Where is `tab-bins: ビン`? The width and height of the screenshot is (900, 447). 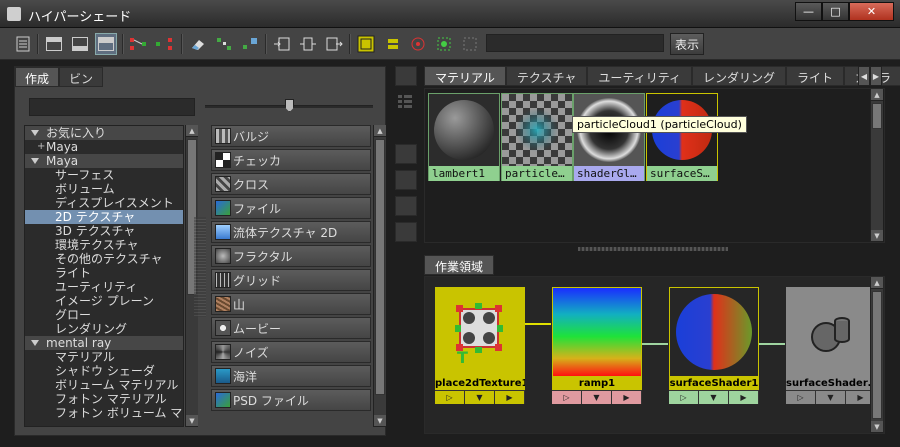
tab-bins: ビン is located at coordinates (81, 77).